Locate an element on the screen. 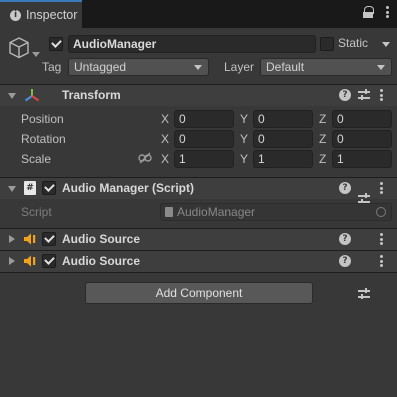  script-label: Script is located at coordinates (36, 212).